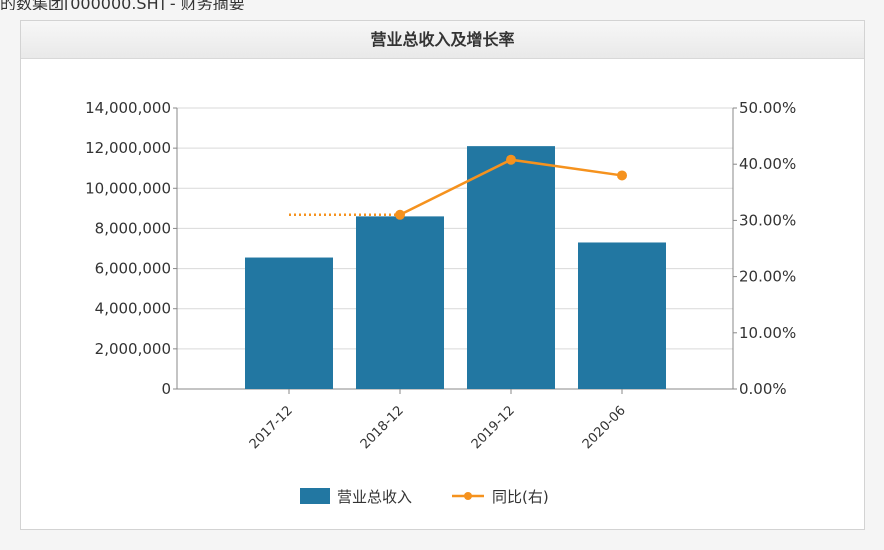 This screenshot has height=550, width=884. Describe the element at coordinates (604, 427) in the screenshot. I see `x-tick-label: 2020-06` at that location.